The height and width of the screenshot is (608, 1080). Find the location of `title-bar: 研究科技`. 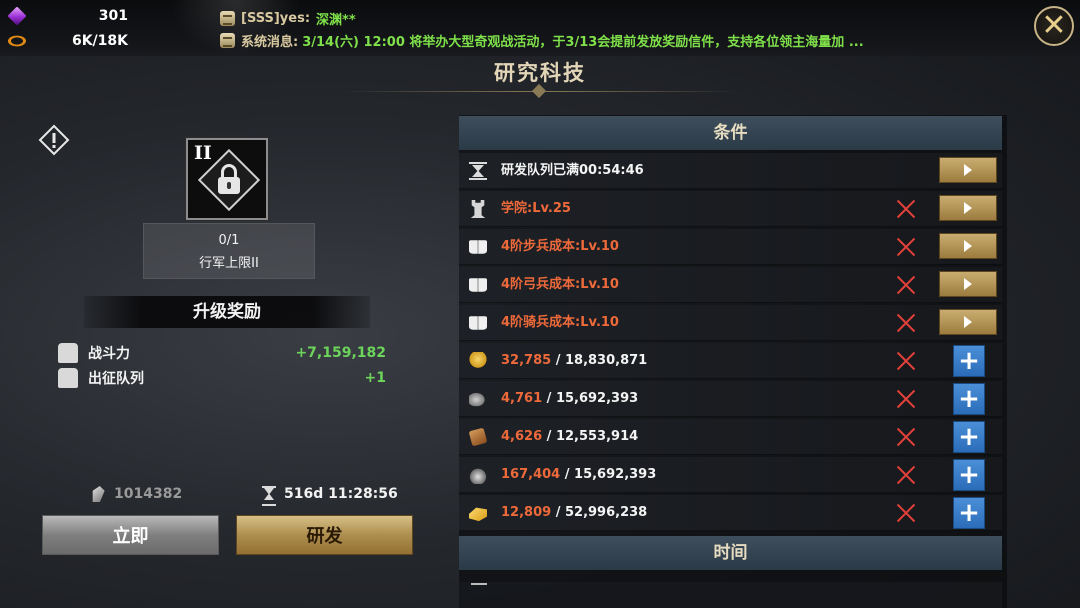

title-bar: 研究科技 is located at coordinates (540, 77).